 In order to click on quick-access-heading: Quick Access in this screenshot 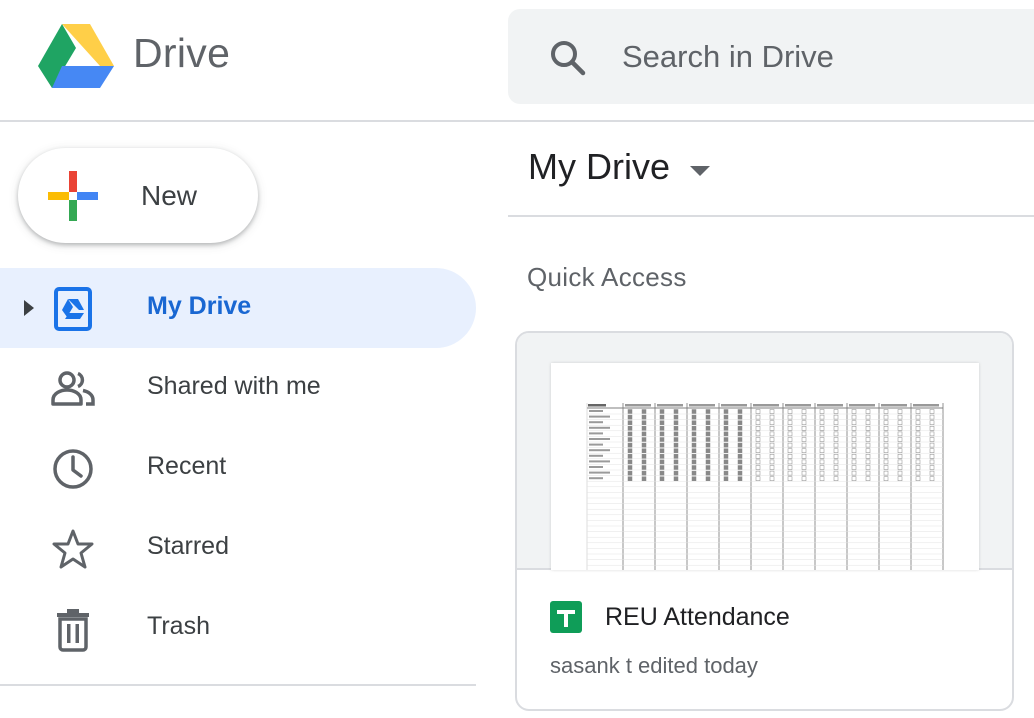, I will do `click(607, 277)`.